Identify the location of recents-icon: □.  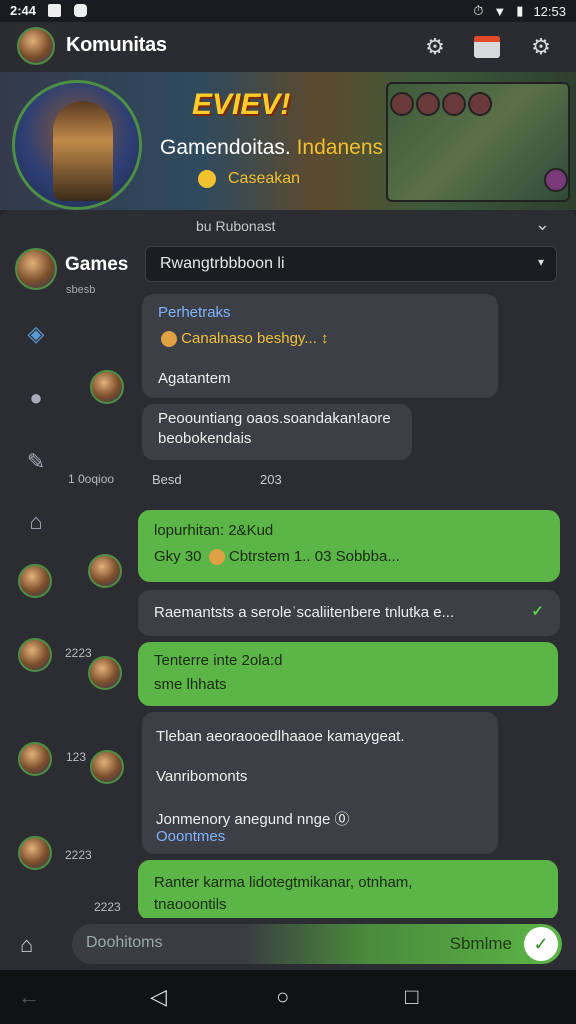
(411, 997).